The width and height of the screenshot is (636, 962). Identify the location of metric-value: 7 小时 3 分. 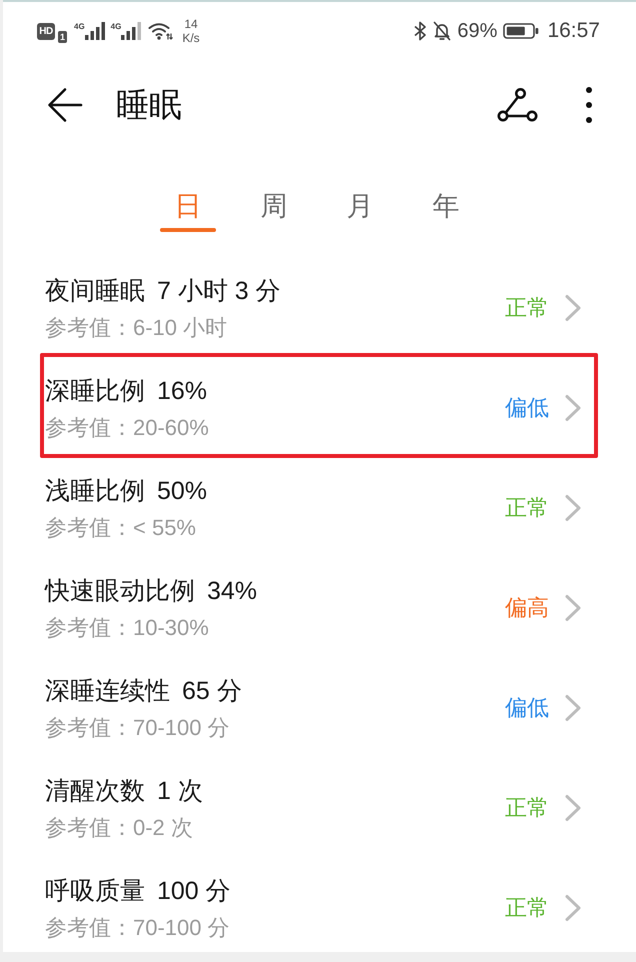
(219, 291).